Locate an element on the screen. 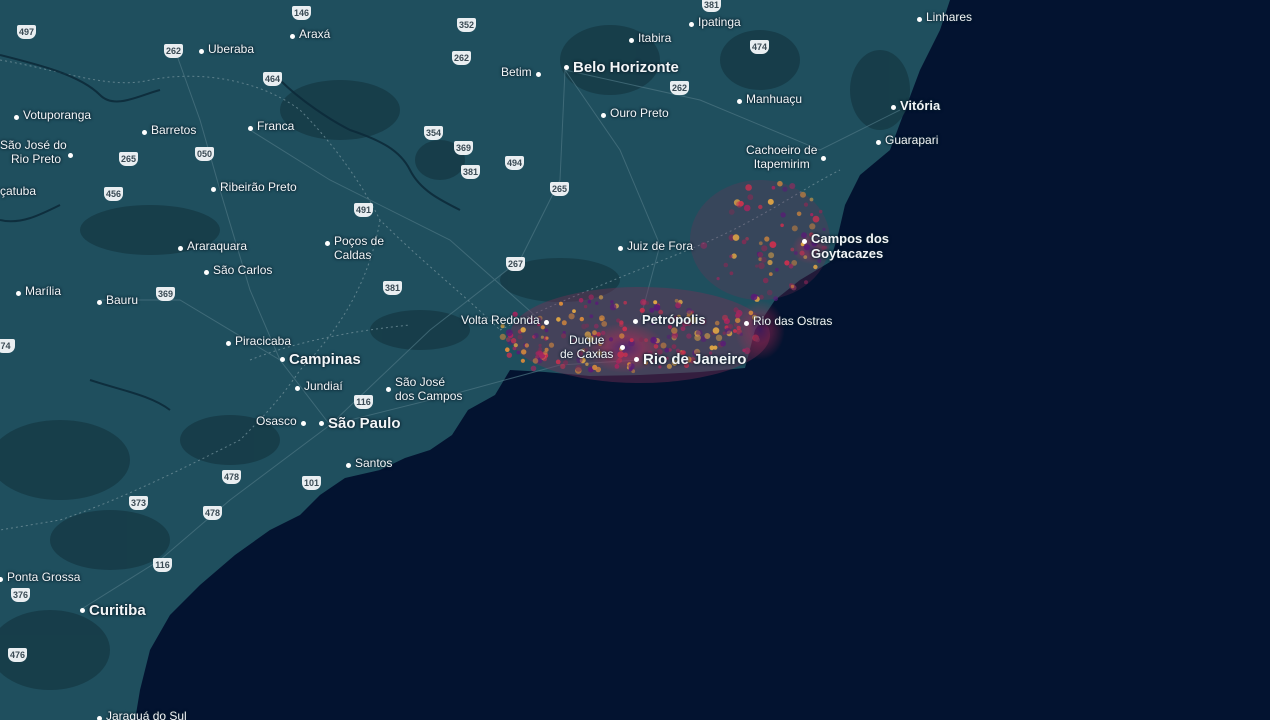 The height and width of the screenshot is (720, 1270). road-shield: 491 is located at coordinates (363, 210).